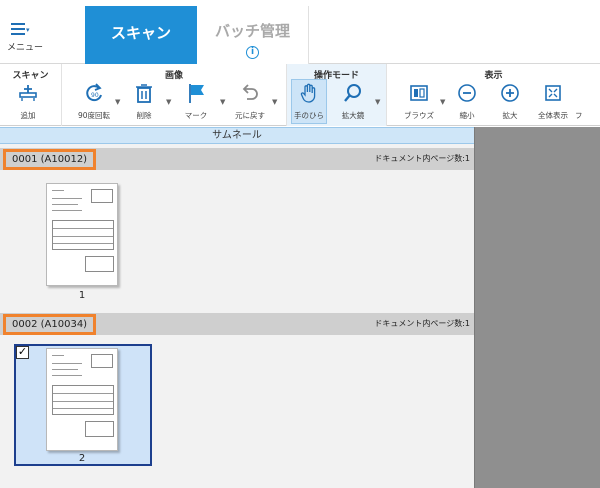 The image size is (600, 488). I want to click on thumbnail-panel-header: サムネール, so click(237, 135).